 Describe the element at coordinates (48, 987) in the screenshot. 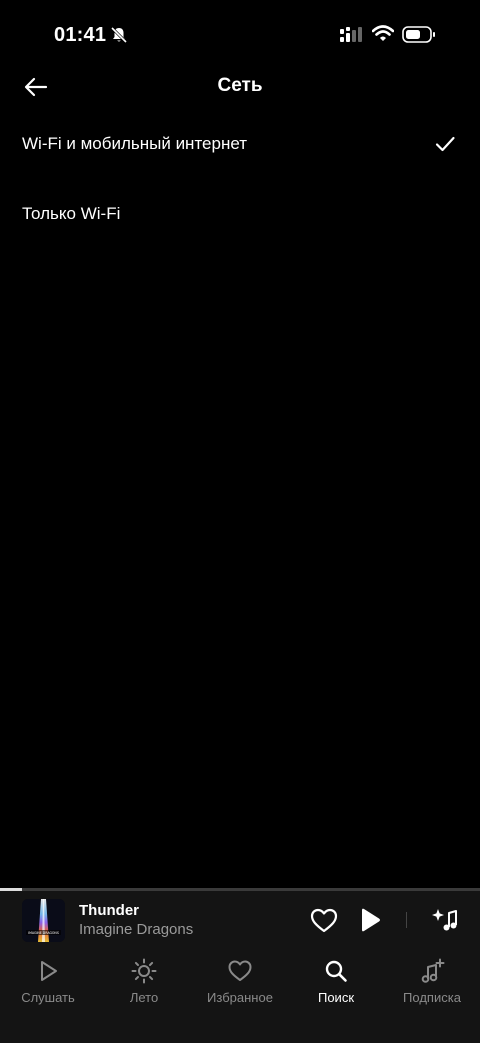

I see `nav-item-listen: Слушать` at that location.